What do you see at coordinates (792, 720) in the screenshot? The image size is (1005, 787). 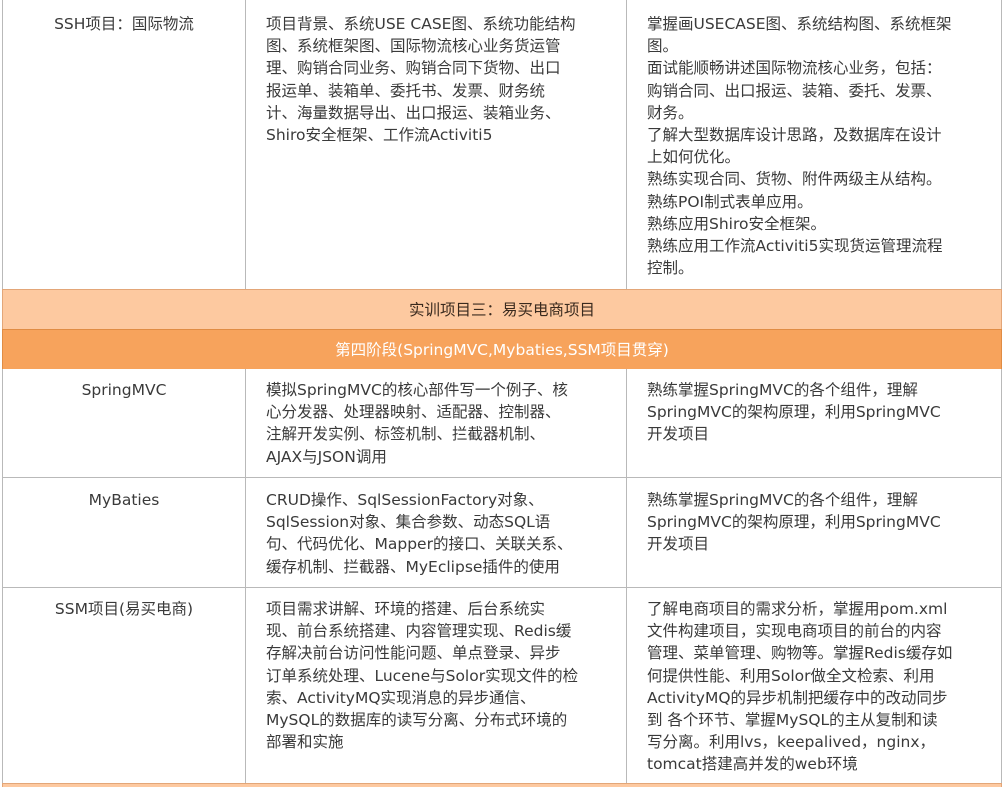 I see `goal-line: 到 各个环节、掌握MySQL的主从复制和读` at bounding box center [792, 720].